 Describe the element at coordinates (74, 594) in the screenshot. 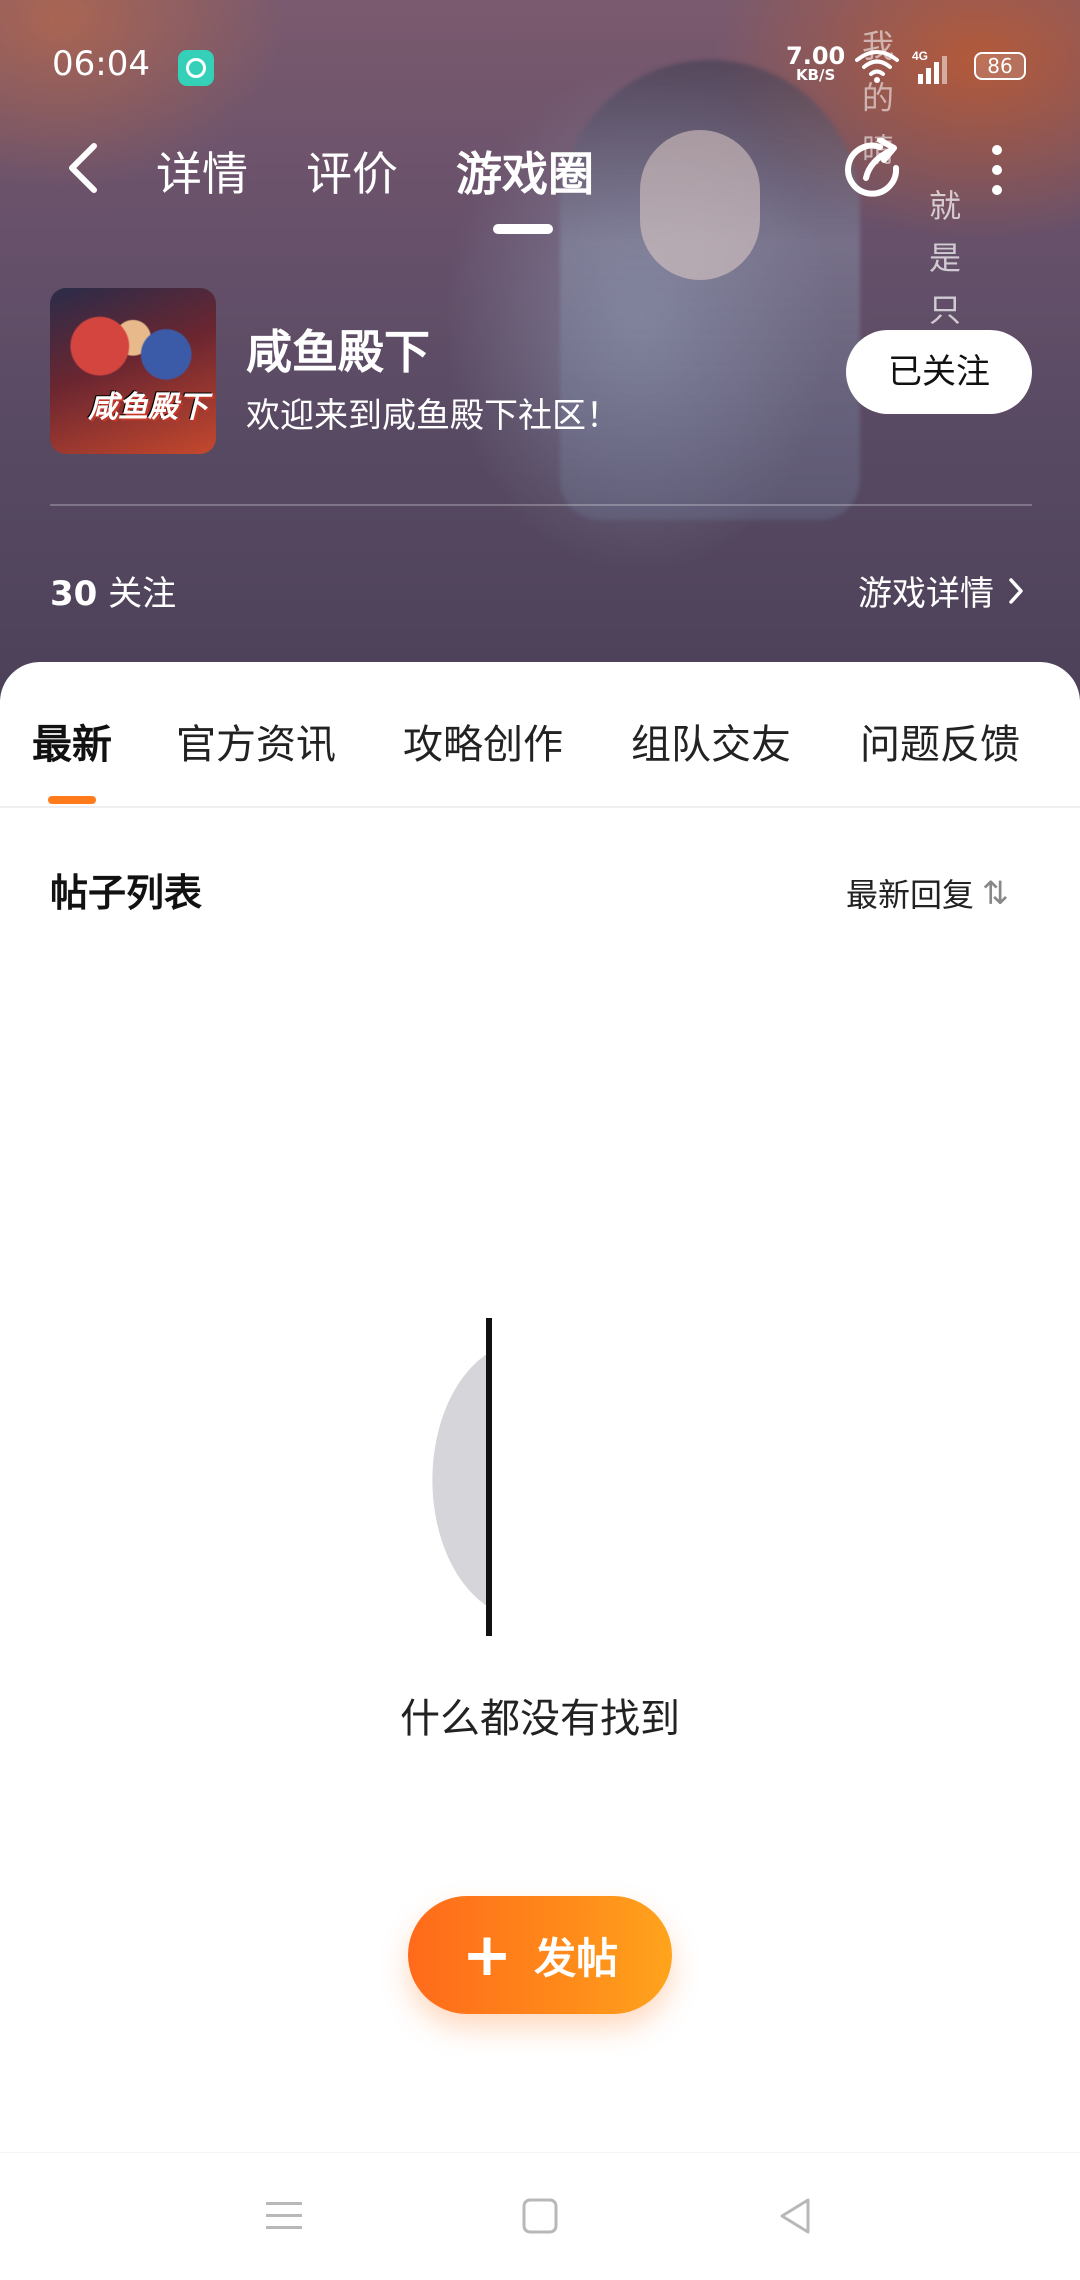

I see `follower-count-number: 30` at that location.